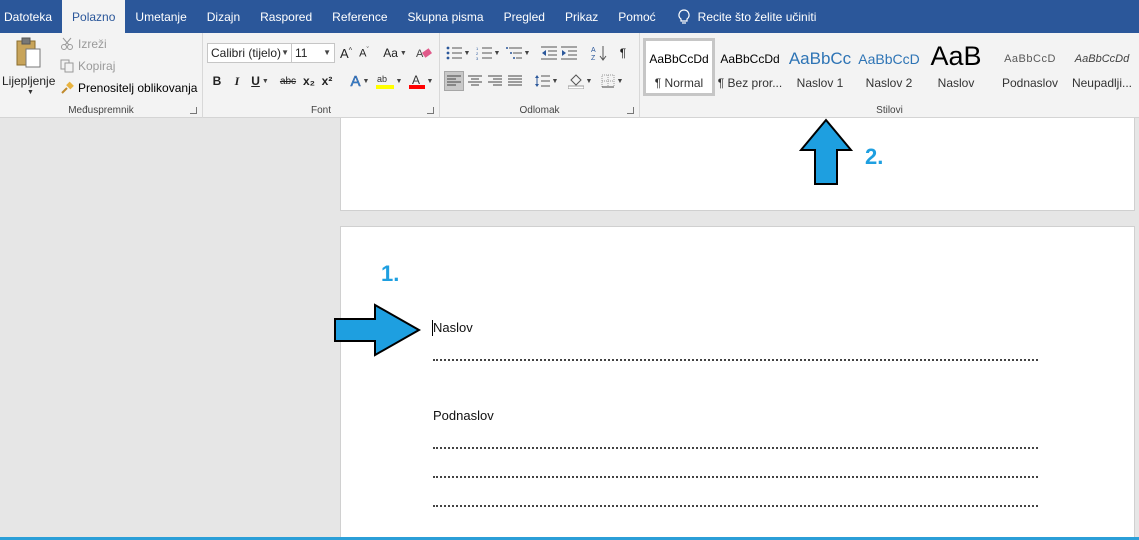  I want to click on style-preview: AaB, so click(956, 56).